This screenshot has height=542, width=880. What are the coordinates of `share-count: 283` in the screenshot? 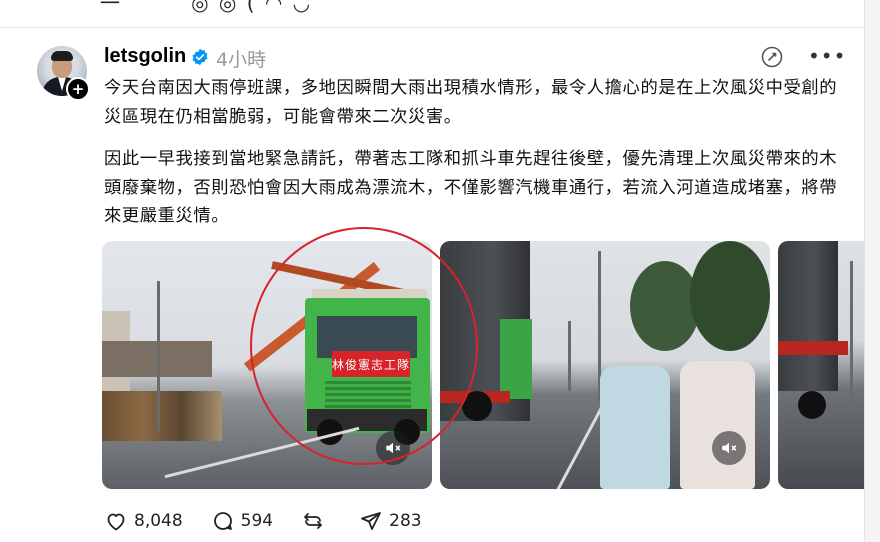 It's located at (405, 521).